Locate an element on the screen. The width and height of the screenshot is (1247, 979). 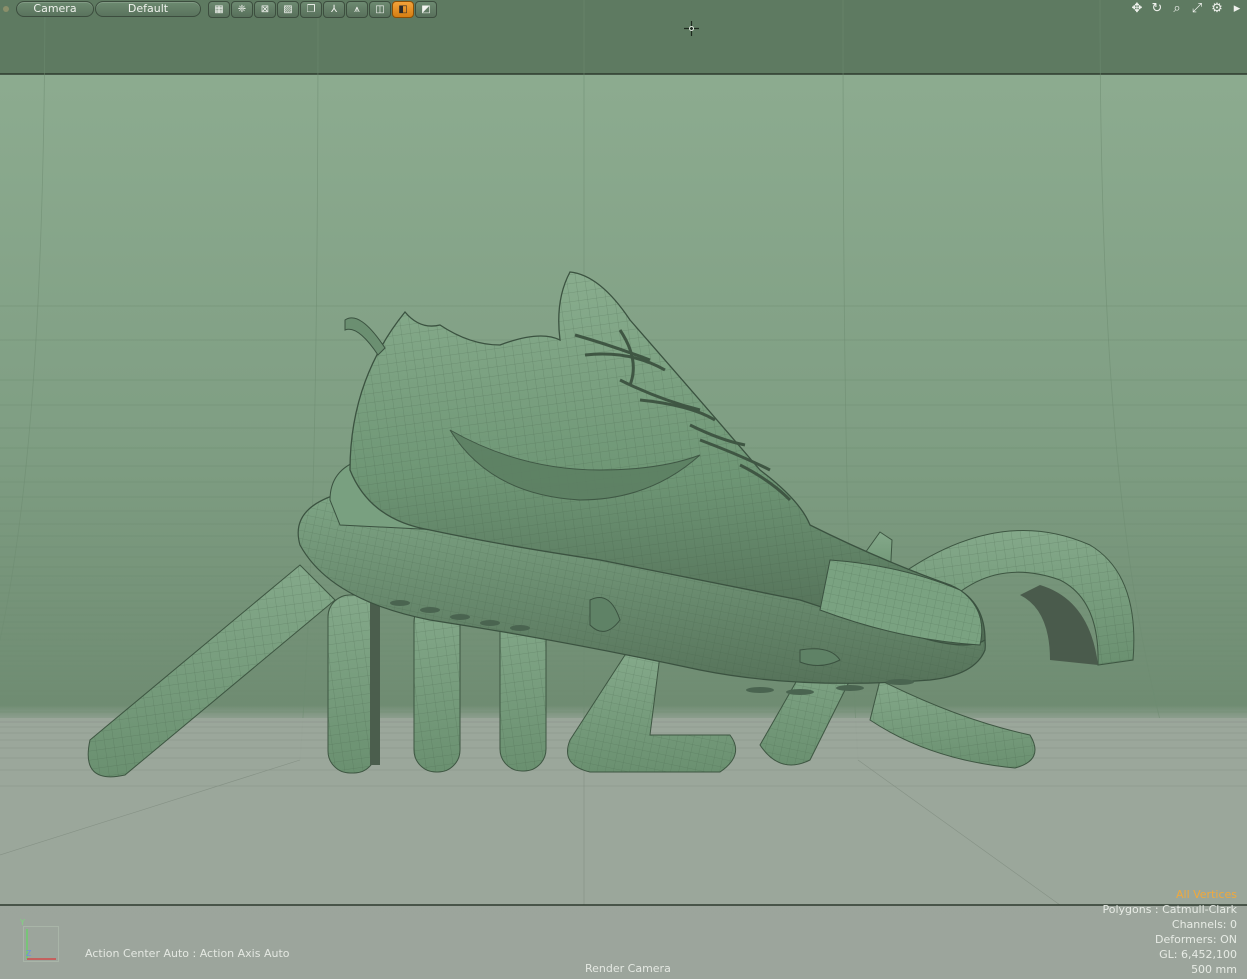
expand-arrow-icon: ▸ is located at coordinates (1237, 9).